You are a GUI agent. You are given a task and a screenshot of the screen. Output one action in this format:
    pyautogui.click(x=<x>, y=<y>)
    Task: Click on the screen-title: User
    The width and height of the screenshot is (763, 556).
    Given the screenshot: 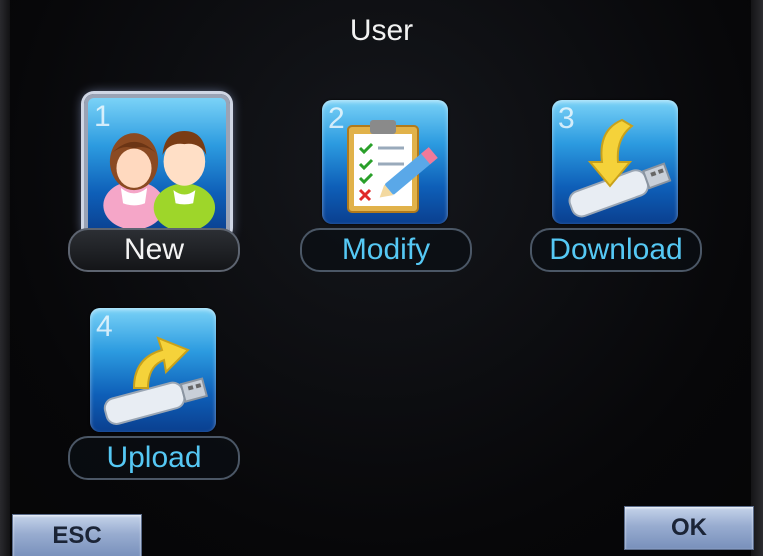 What is the action you would take?
    pyautogui.click(x=381, y=30)
    